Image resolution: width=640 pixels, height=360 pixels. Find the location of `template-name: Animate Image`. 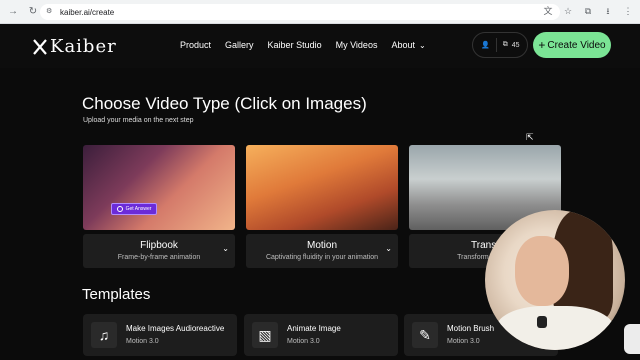

template-name: Animate Image is located at coordinates (314, 328).